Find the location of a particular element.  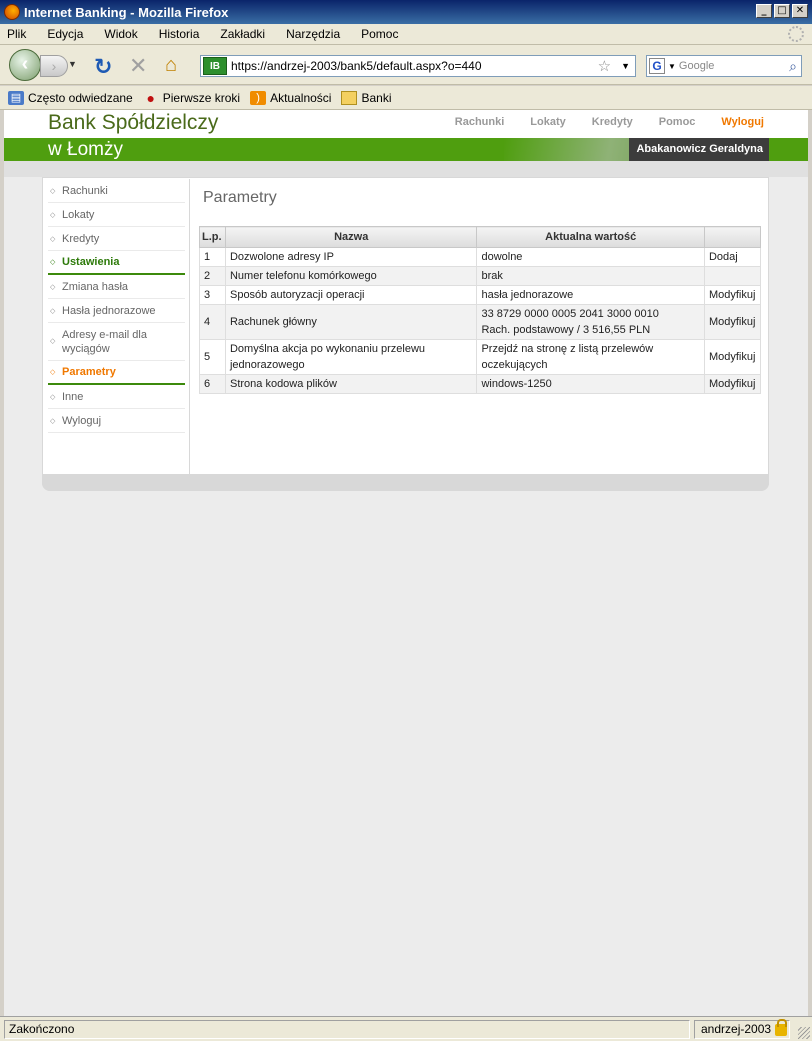

search-input: Google is located at coordinates (734, 66).